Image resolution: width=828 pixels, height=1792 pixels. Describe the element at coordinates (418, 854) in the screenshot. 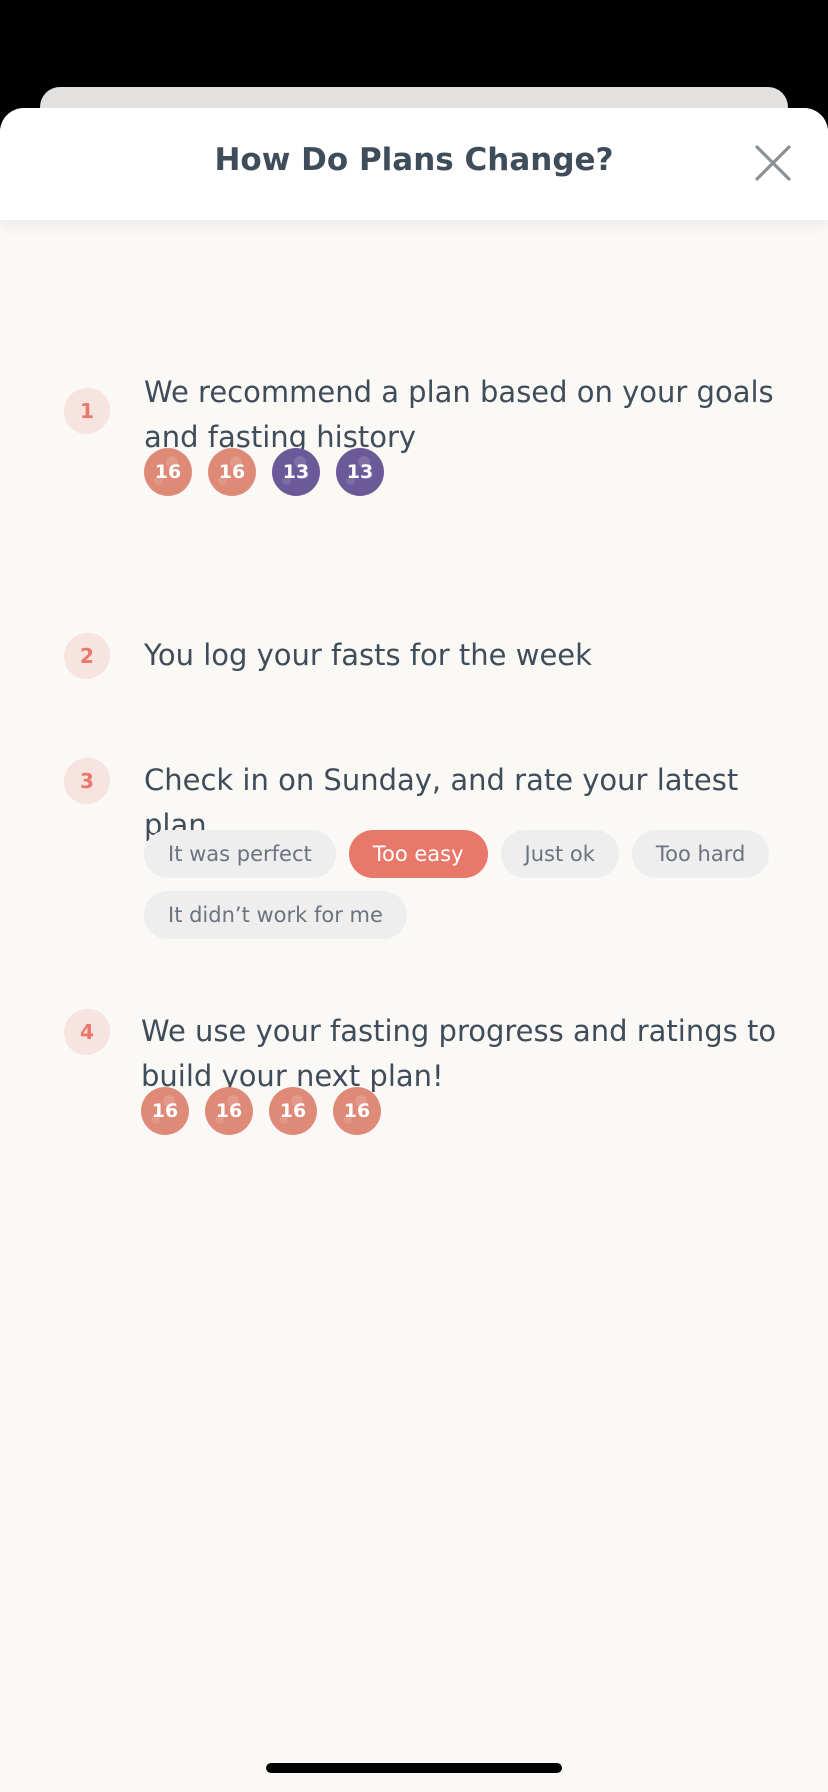

I see `rating-chip-too-easy: Too easy` at that location.